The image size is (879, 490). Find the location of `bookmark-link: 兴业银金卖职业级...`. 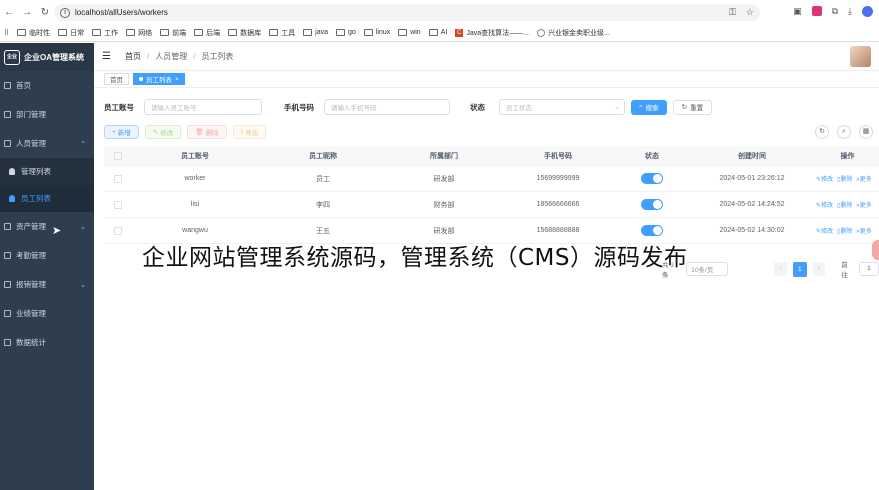

bookmark-link: 兴业银金卖职业级... is located at coordinates (573, 33).